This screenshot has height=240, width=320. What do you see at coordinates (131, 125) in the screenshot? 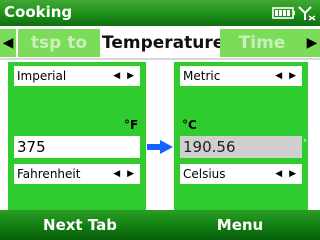
I see `from-unit-symbol: °F` at bounding box center [131, 125].